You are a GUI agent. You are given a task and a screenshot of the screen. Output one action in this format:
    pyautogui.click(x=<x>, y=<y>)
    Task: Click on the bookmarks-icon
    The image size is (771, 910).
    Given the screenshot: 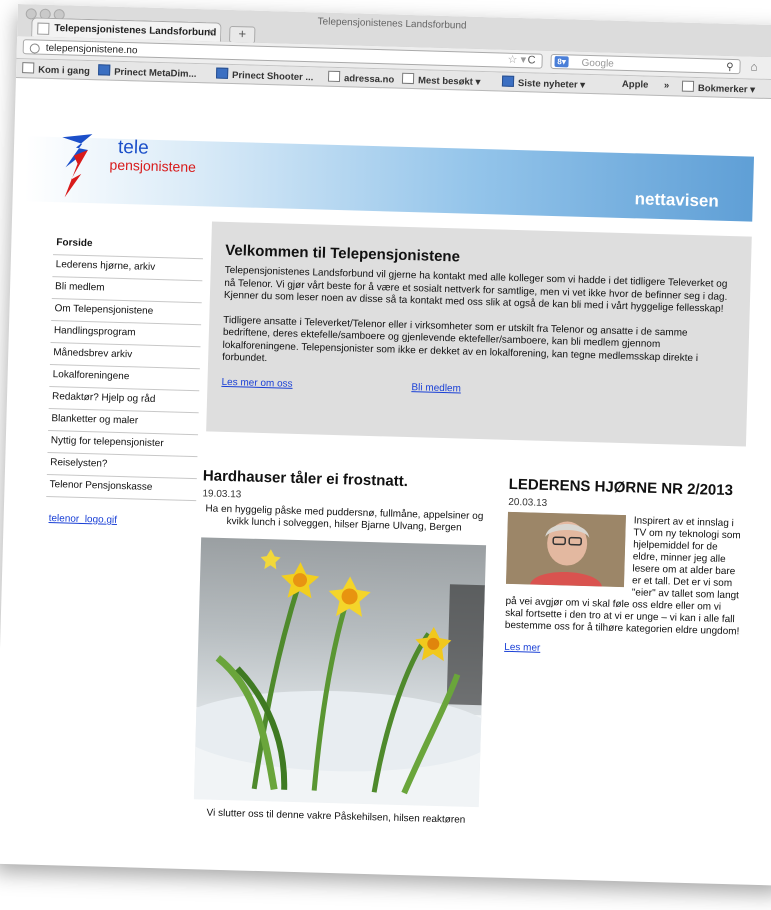 What is the action you would take?
    pyautogui.click(x=688, y=86)
    